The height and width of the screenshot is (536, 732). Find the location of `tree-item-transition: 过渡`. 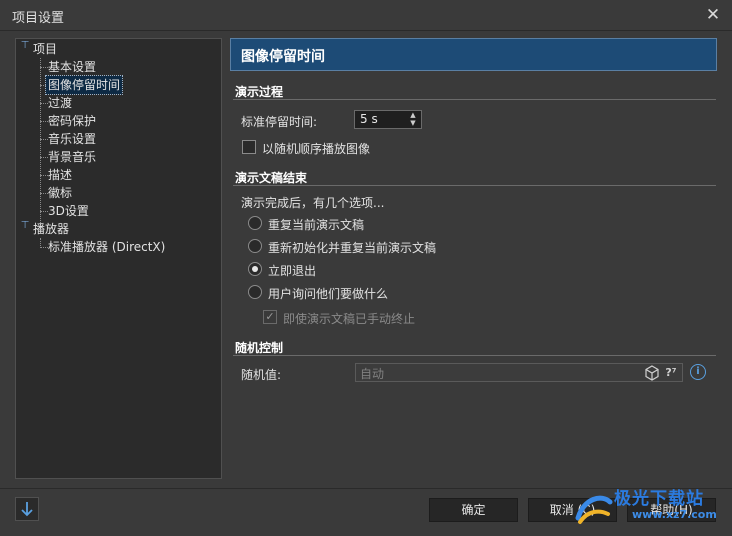

tree-item-transition: 过渡 is located at coordinates (60, 103).